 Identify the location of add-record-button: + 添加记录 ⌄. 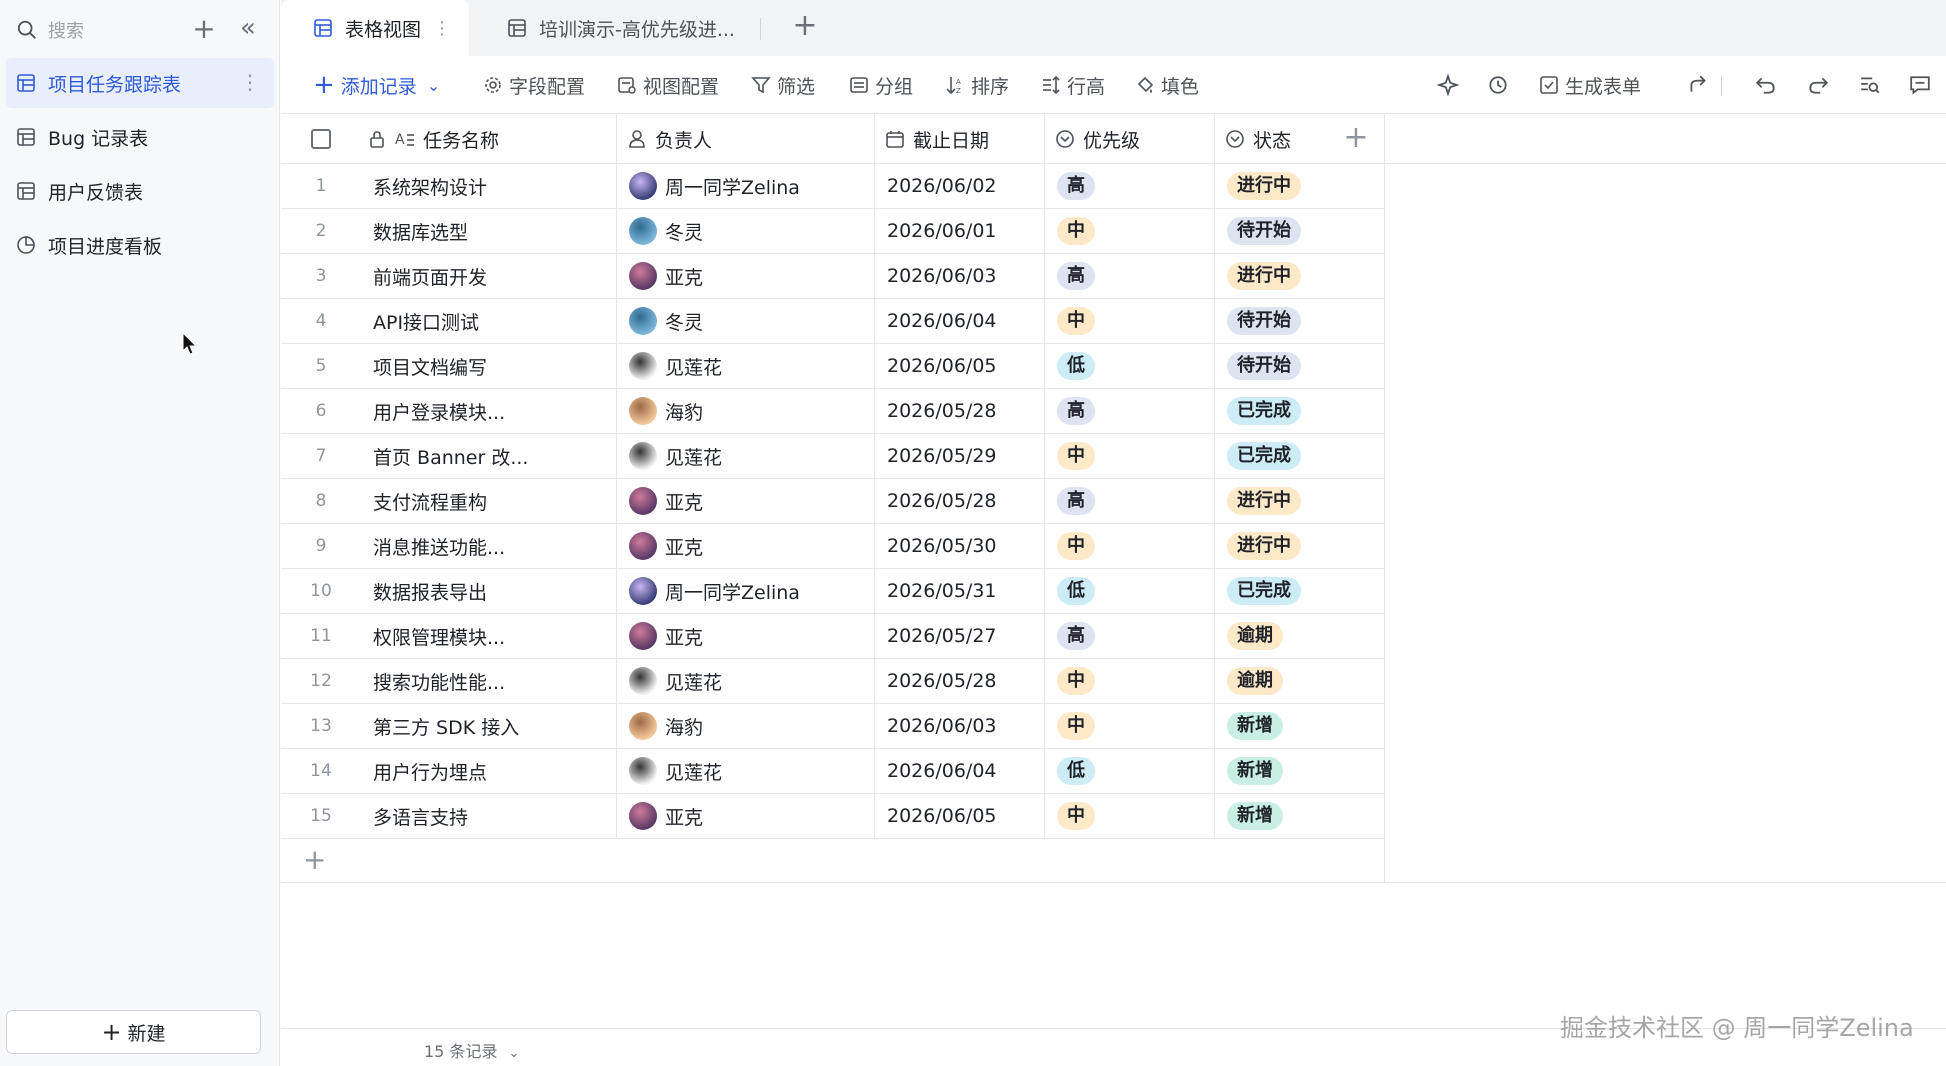
(376, 85).